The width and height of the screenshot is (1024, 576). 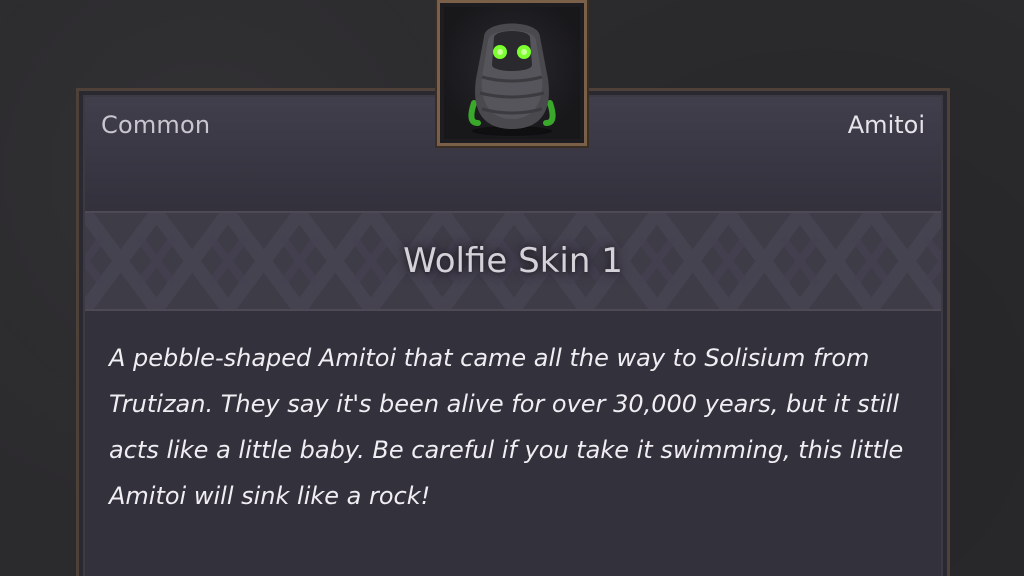 I want to click on item-category: Amitoi, so click(x=886, y=125).